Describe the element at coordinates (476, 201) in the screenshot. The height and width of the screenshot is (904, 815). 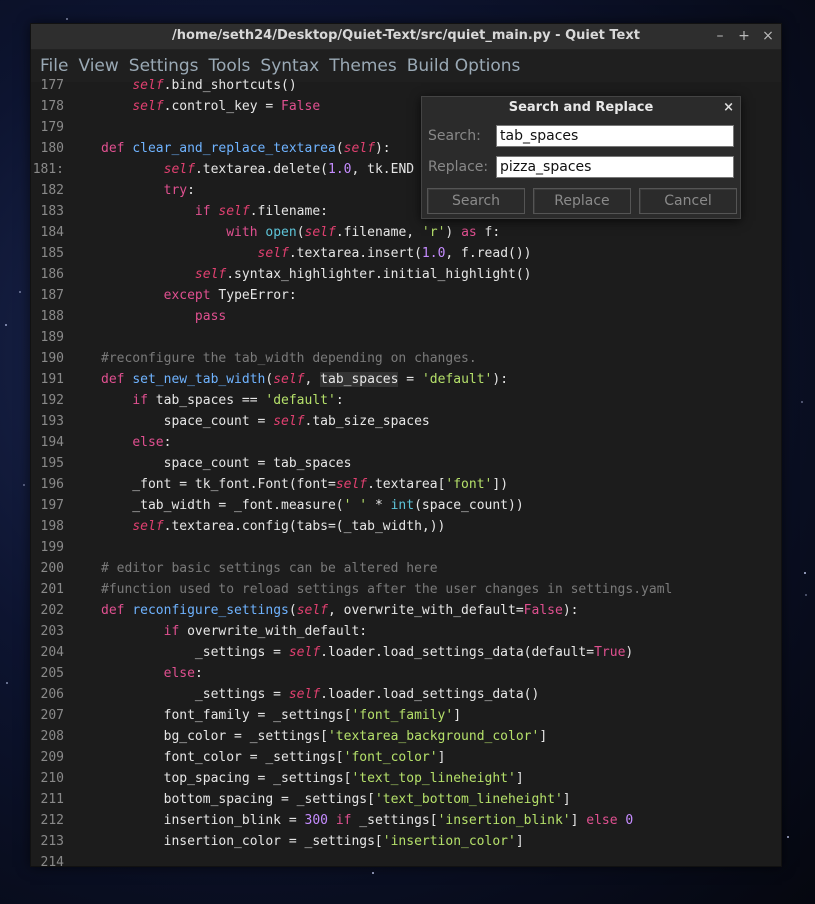
I see `search-button: Search` at that location.